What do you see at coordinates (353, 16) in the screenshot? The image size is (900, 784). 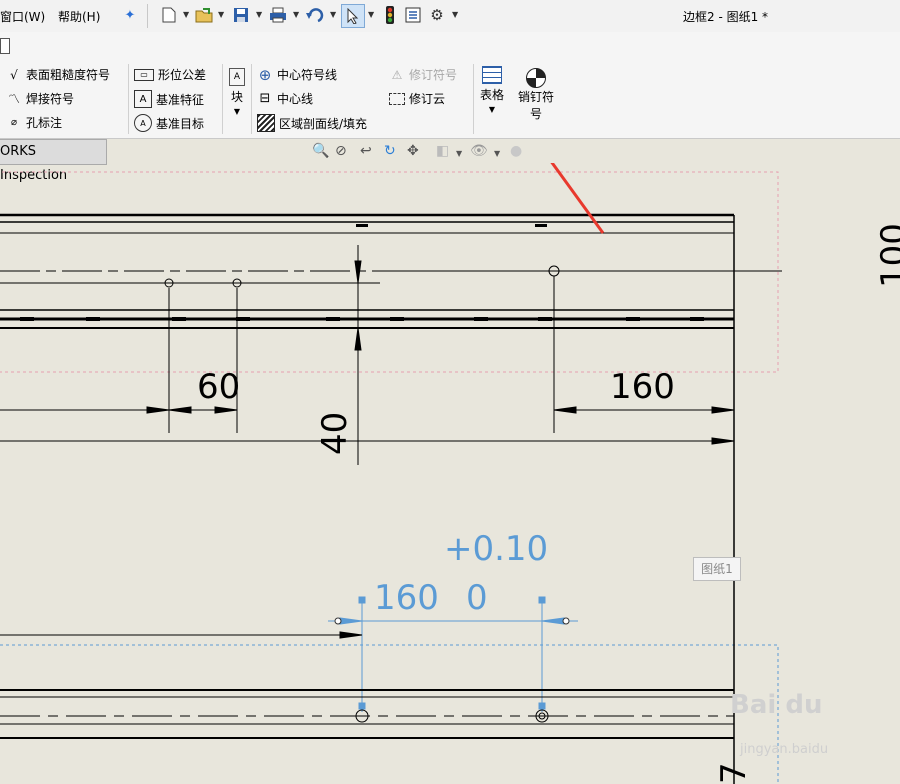 I see `select-pointer-icon` at bounding box center [353, 16].